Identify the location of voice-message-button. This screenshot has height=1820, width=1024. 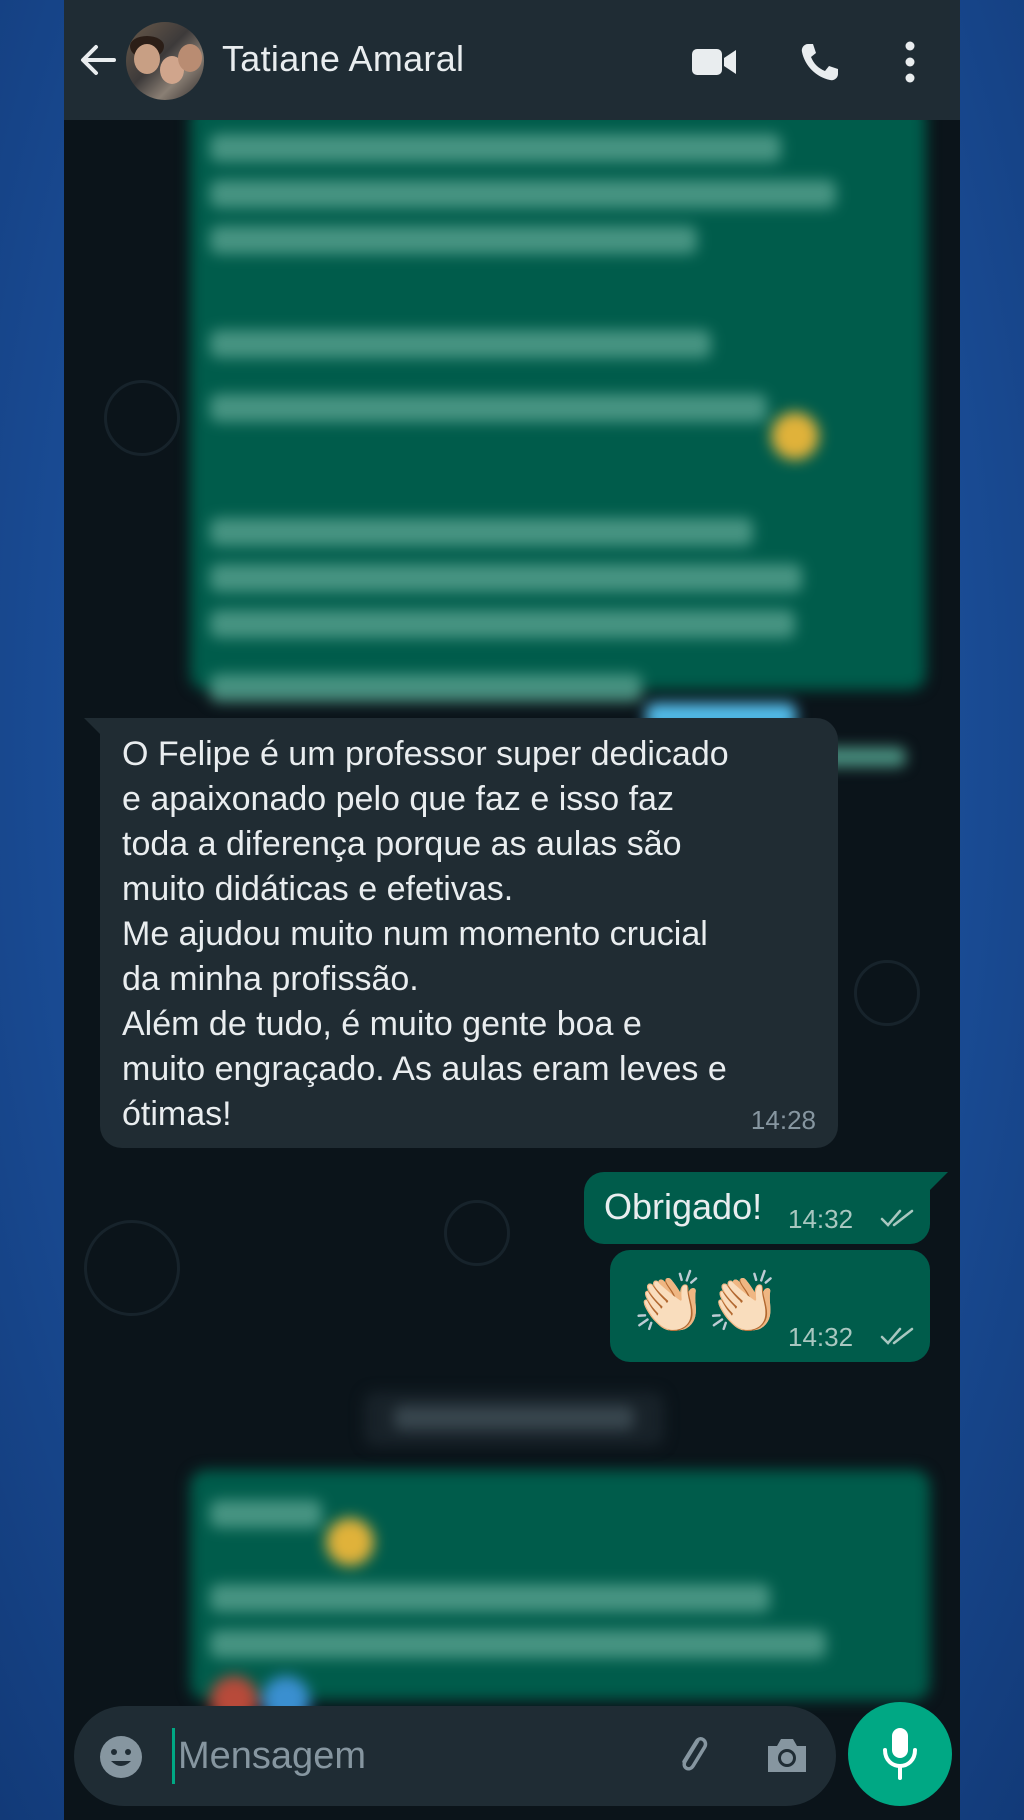
(900, 1754).